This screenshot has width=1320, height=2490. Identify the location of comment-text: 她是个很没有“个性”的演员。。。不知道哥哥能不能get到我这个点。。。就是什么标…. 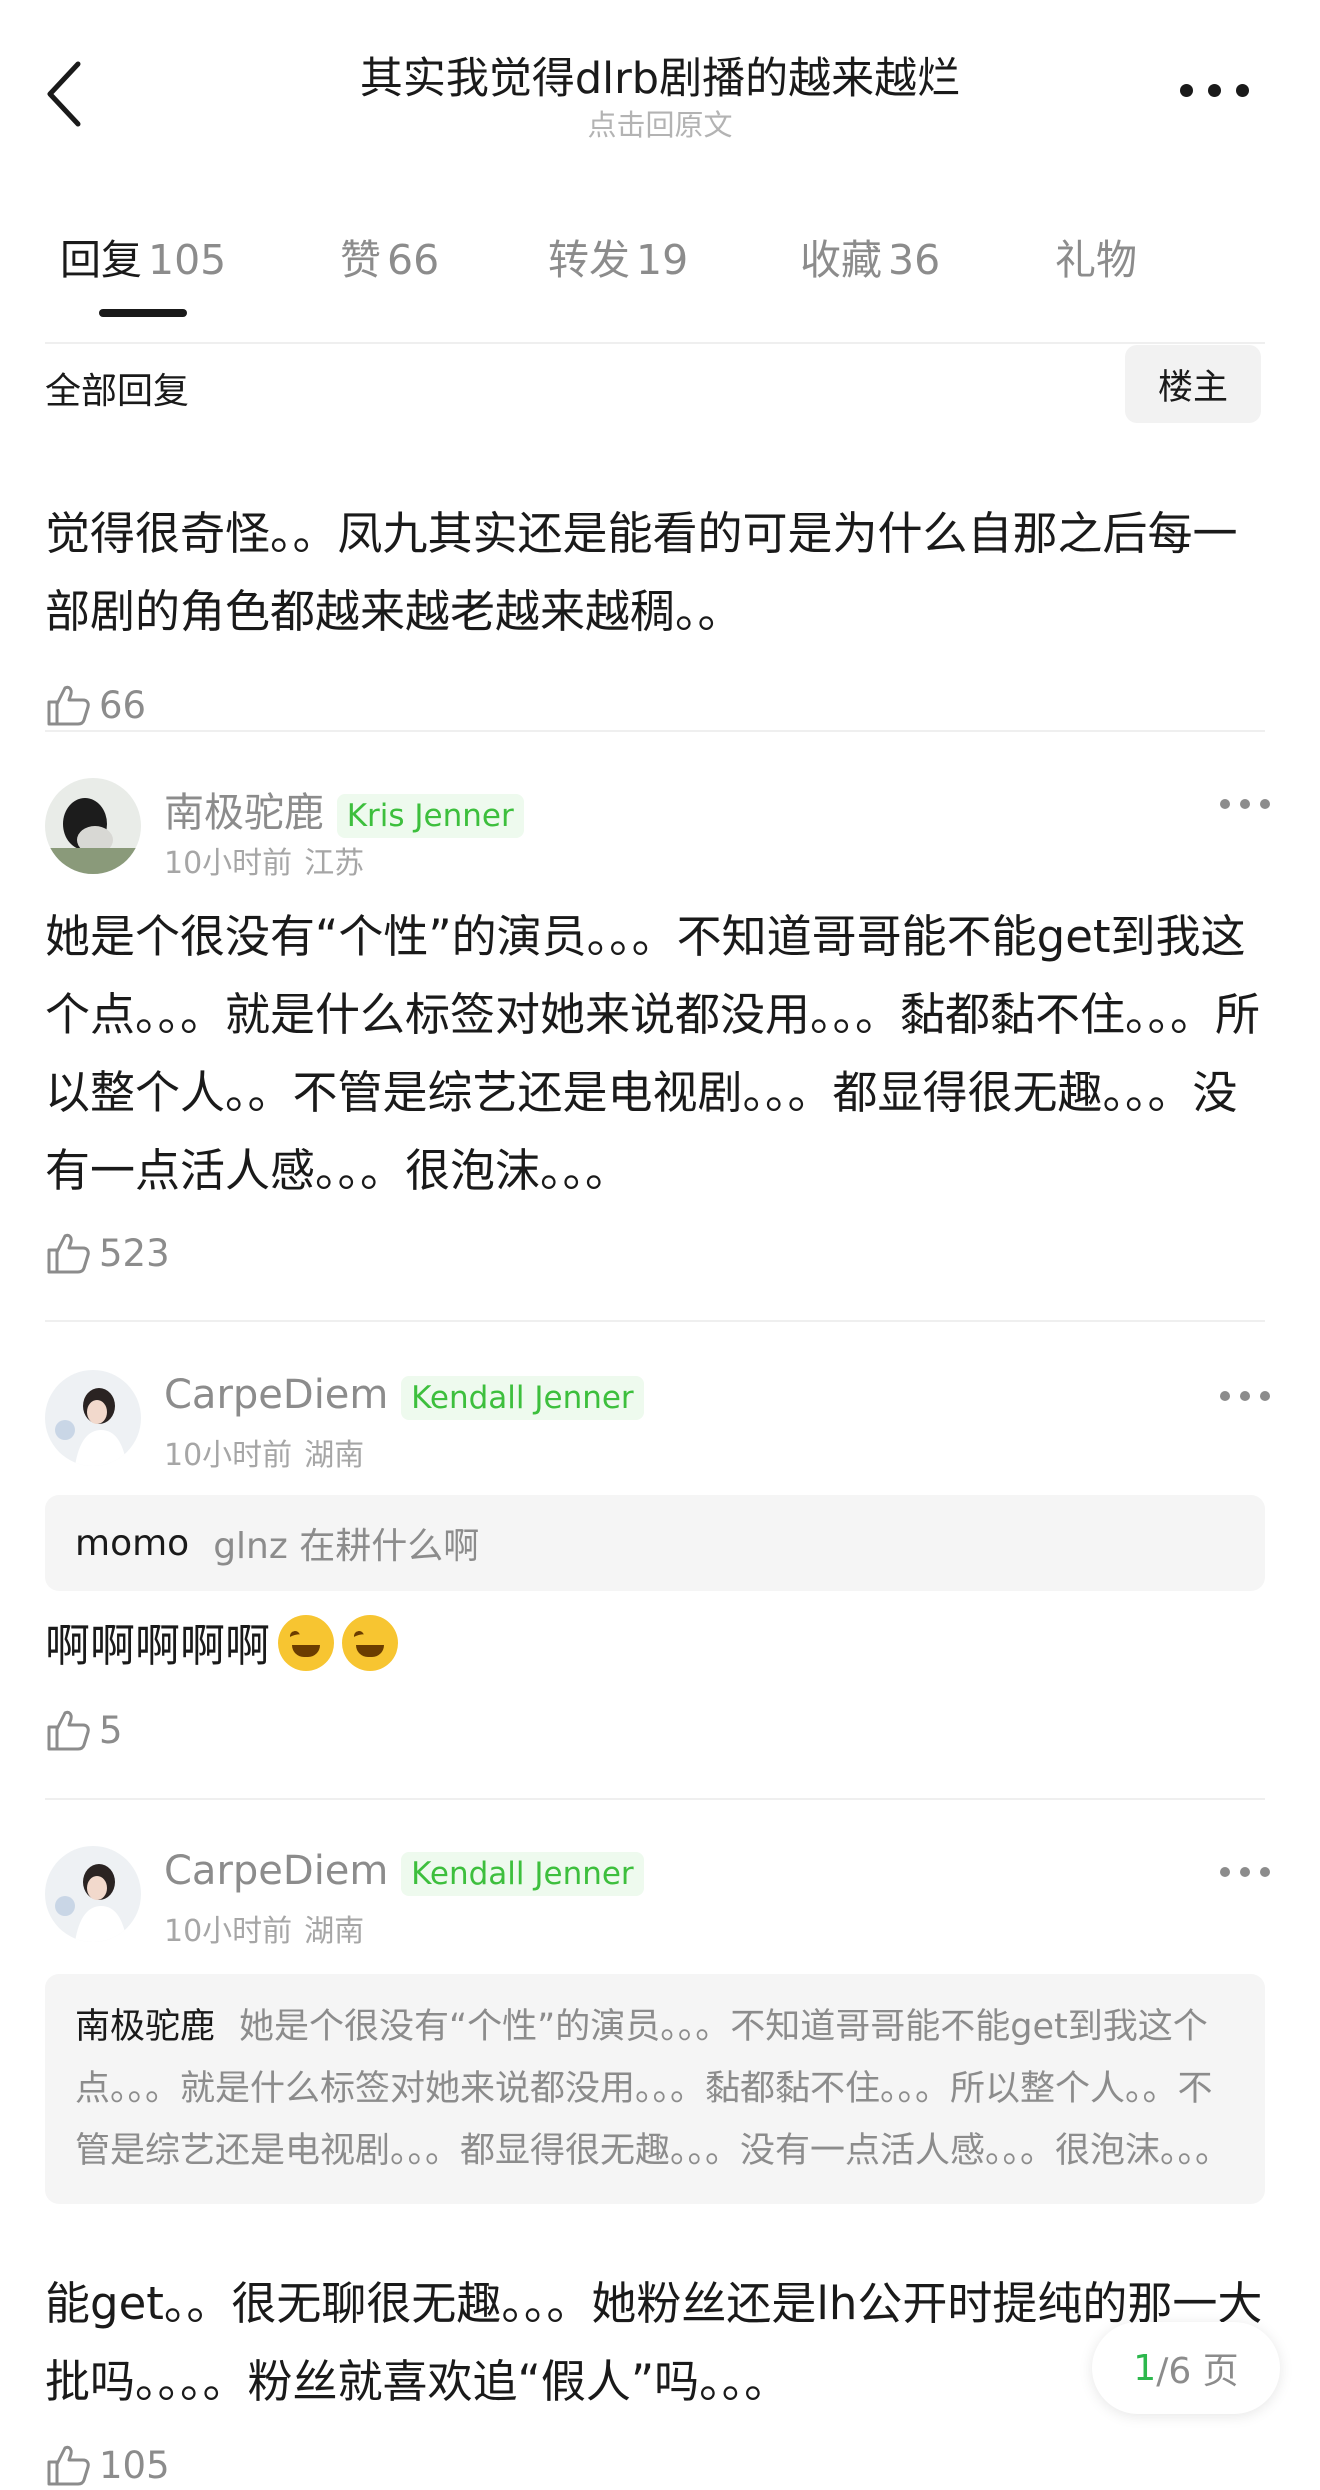
(653, 1053).